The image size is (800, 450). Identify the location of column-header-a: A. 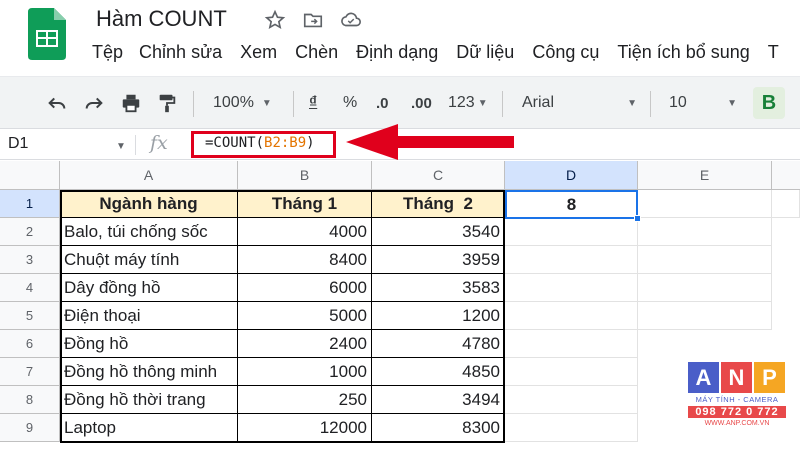
(149, 175).